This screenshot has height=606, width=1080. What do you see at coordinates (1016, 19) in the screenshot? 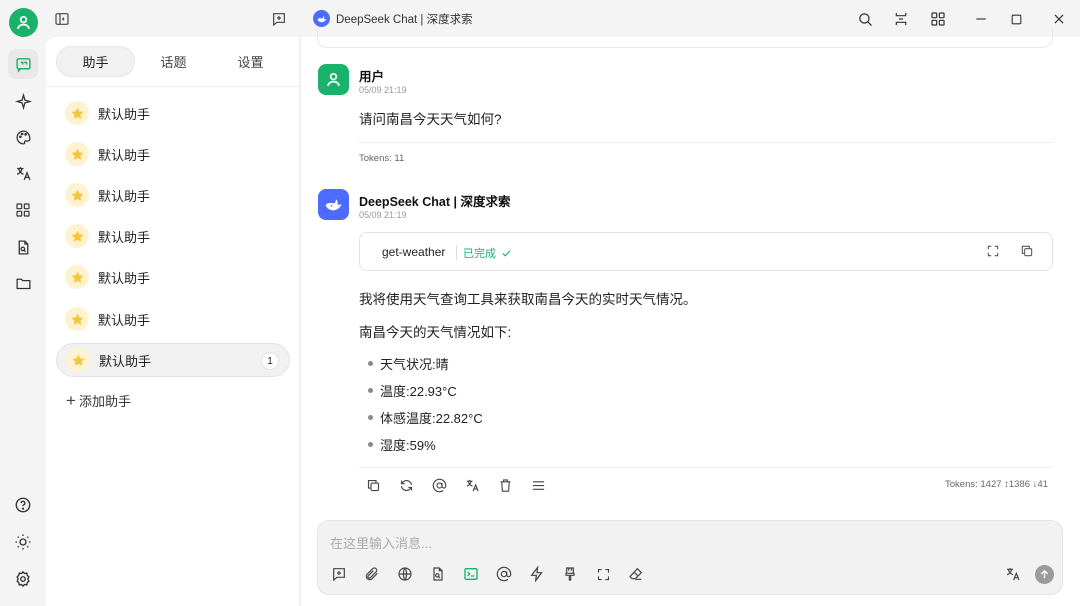
I see `maximize-icon` at bounding box center [1016, 19].